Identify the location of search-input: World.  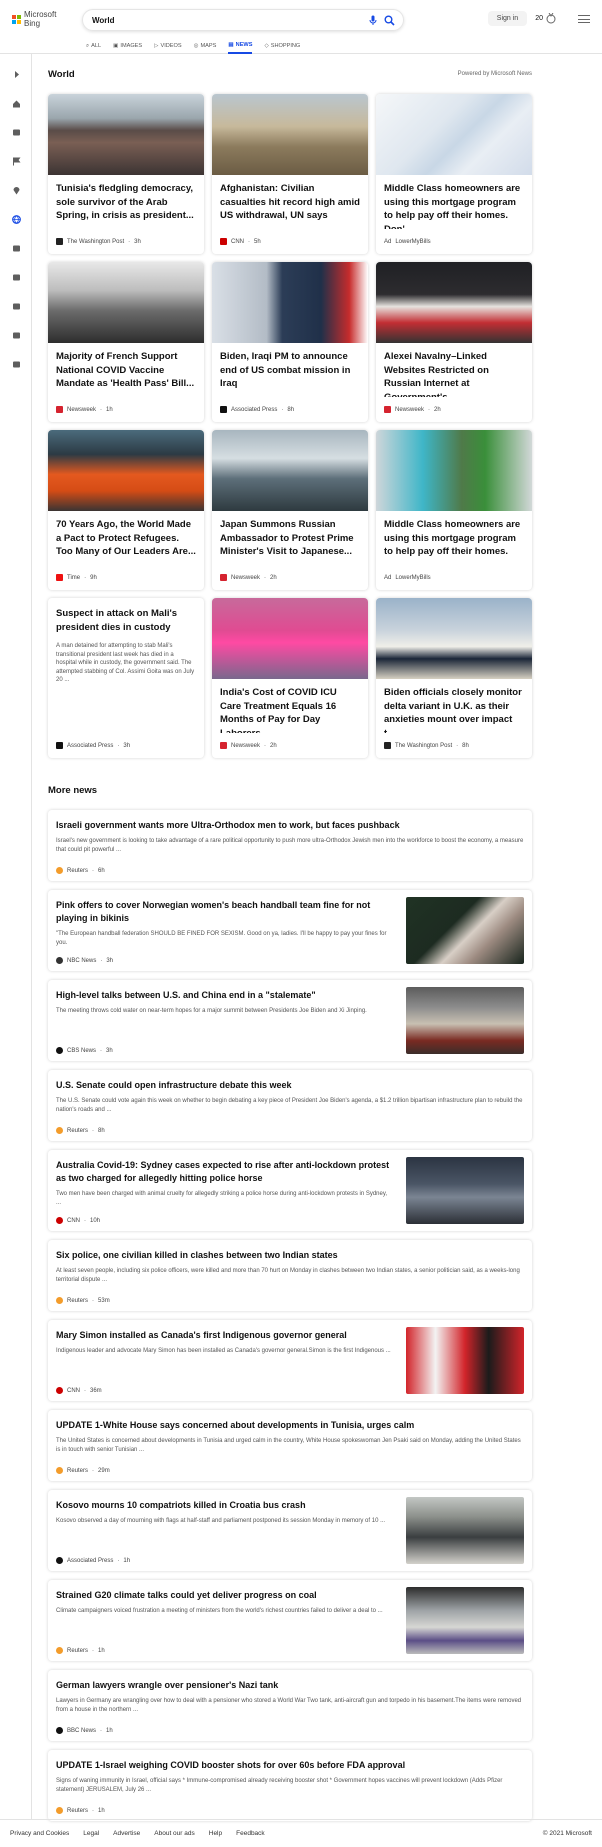
(103, 20).